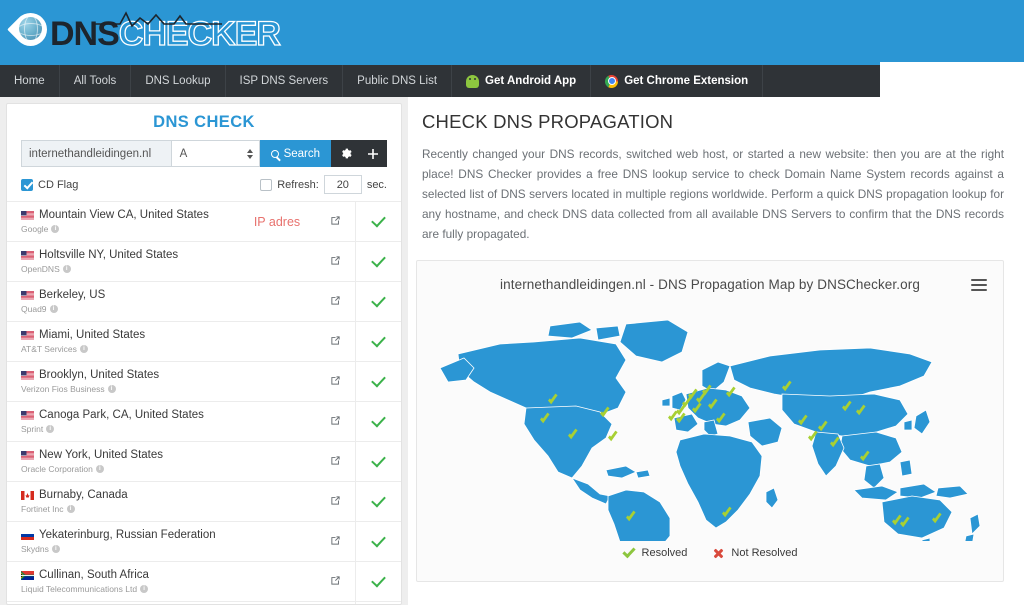 The image size is (1024, 605). Describe the element at coordinates (204, 342) in the screenshot. I see `table-row: Miami, United States AT&T Services i` at that location.